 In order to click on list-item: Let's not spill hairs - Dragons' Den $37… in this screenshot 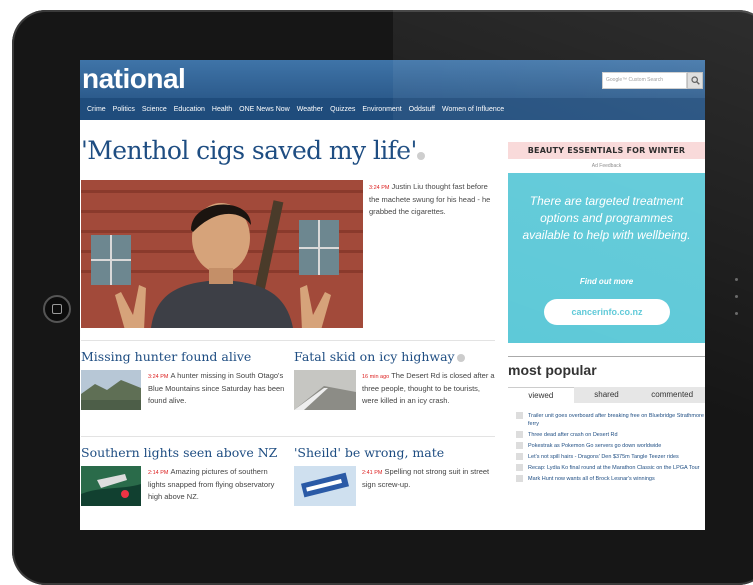, I will do `click(606, 457)`.